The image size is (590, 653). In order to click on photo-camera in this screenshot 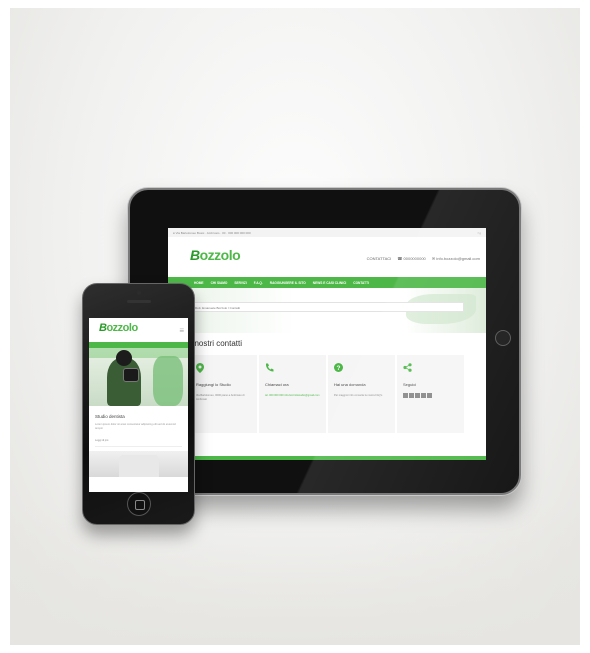, I will do `click(131, 375)`.